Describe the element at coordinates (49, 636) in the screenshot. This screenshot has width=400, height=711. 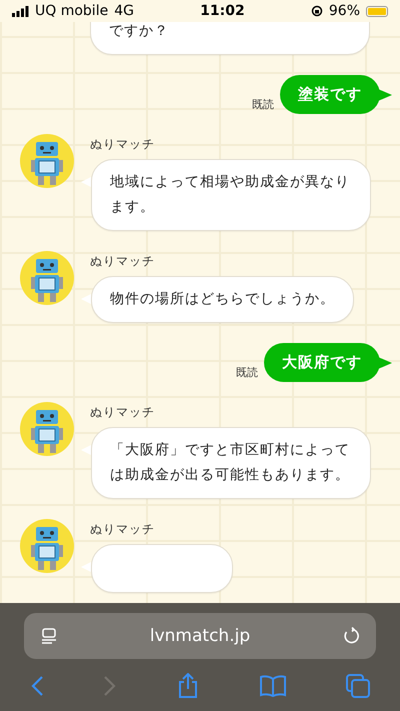
I see `page-menu-icon` at that location.